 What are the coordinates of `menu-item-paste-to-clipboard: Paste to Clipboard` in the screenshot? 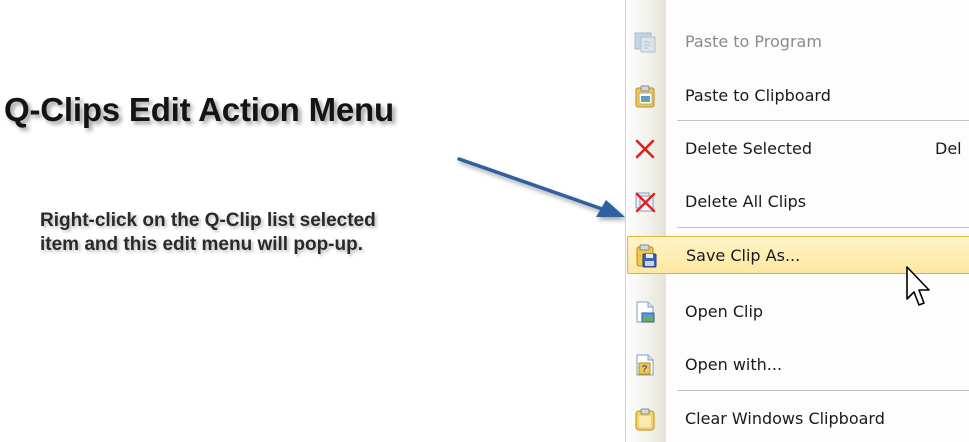 It's located at (797, 96).